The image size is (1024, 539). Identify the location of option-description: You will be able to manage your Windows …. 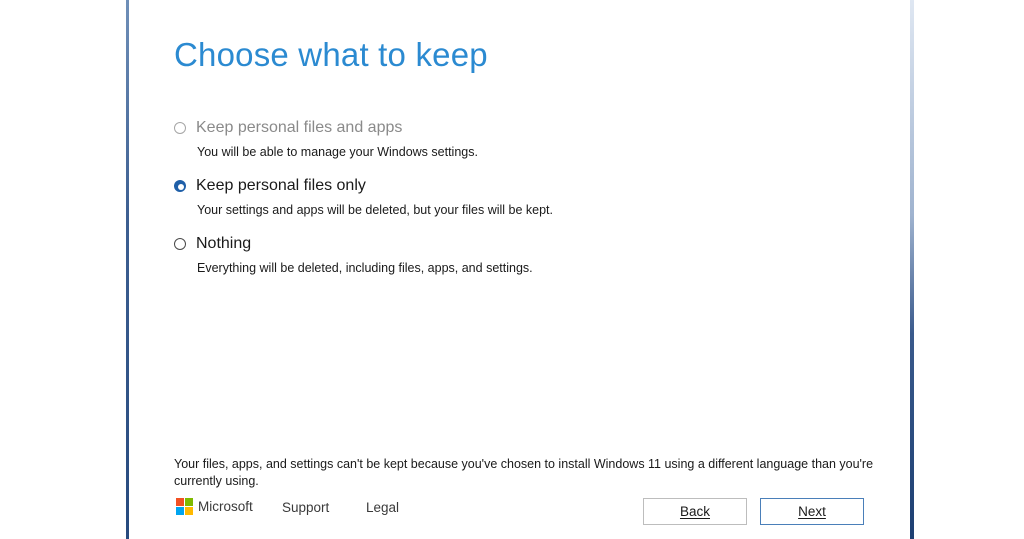
(337, 152).